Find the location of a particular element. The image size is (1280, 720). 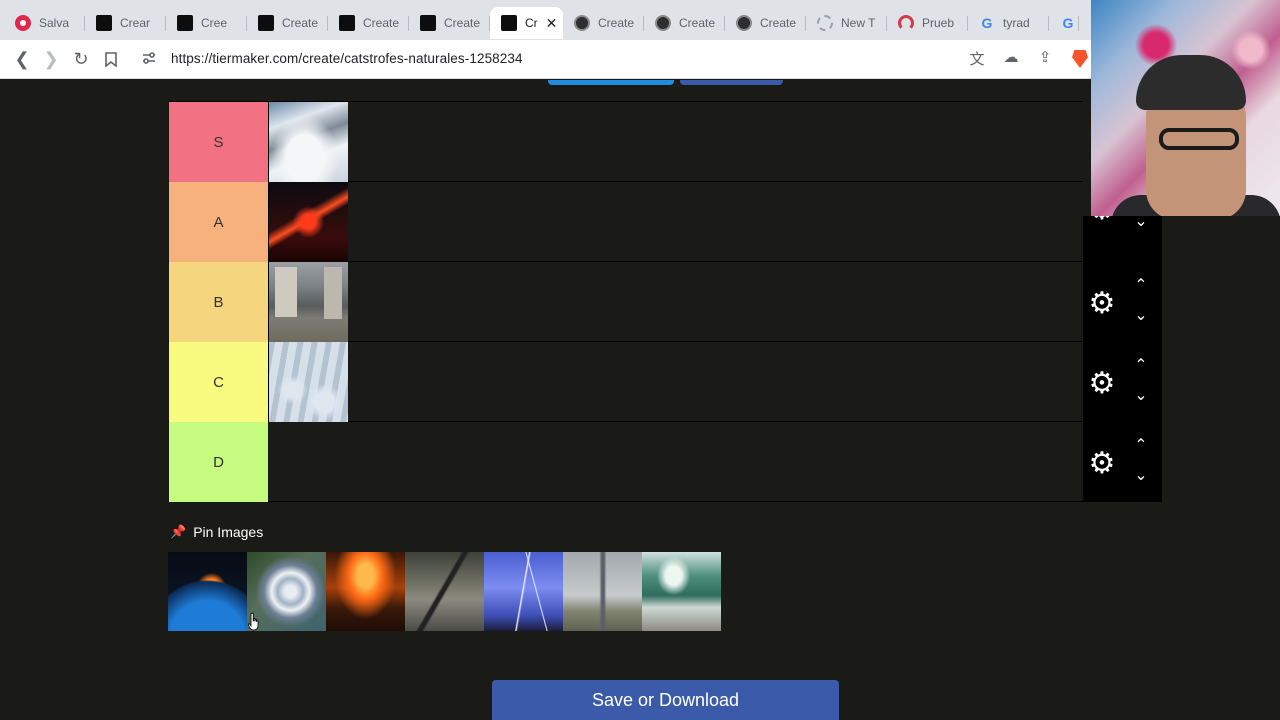

flood-image is located at coordinates (308, 302).